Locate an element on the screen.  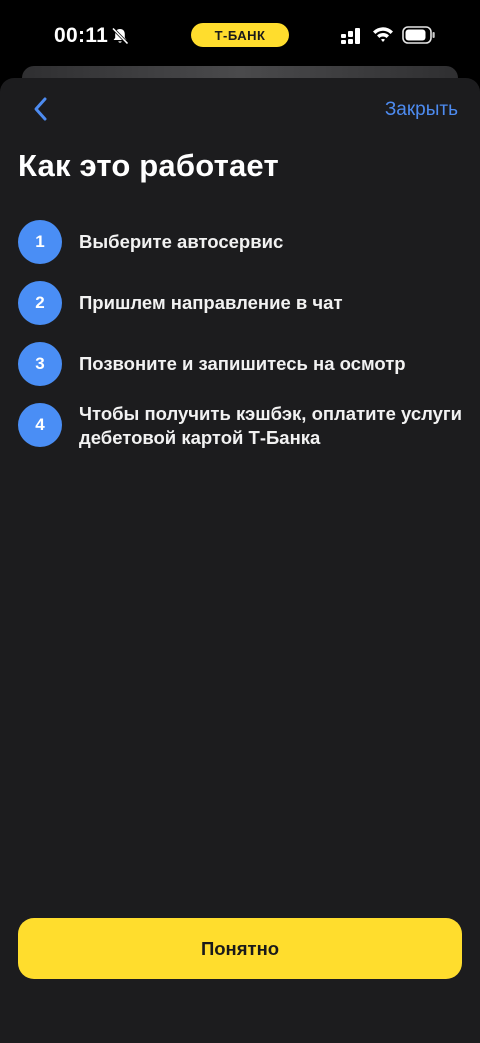
wifi-icon is located at coordinates (383, 34).